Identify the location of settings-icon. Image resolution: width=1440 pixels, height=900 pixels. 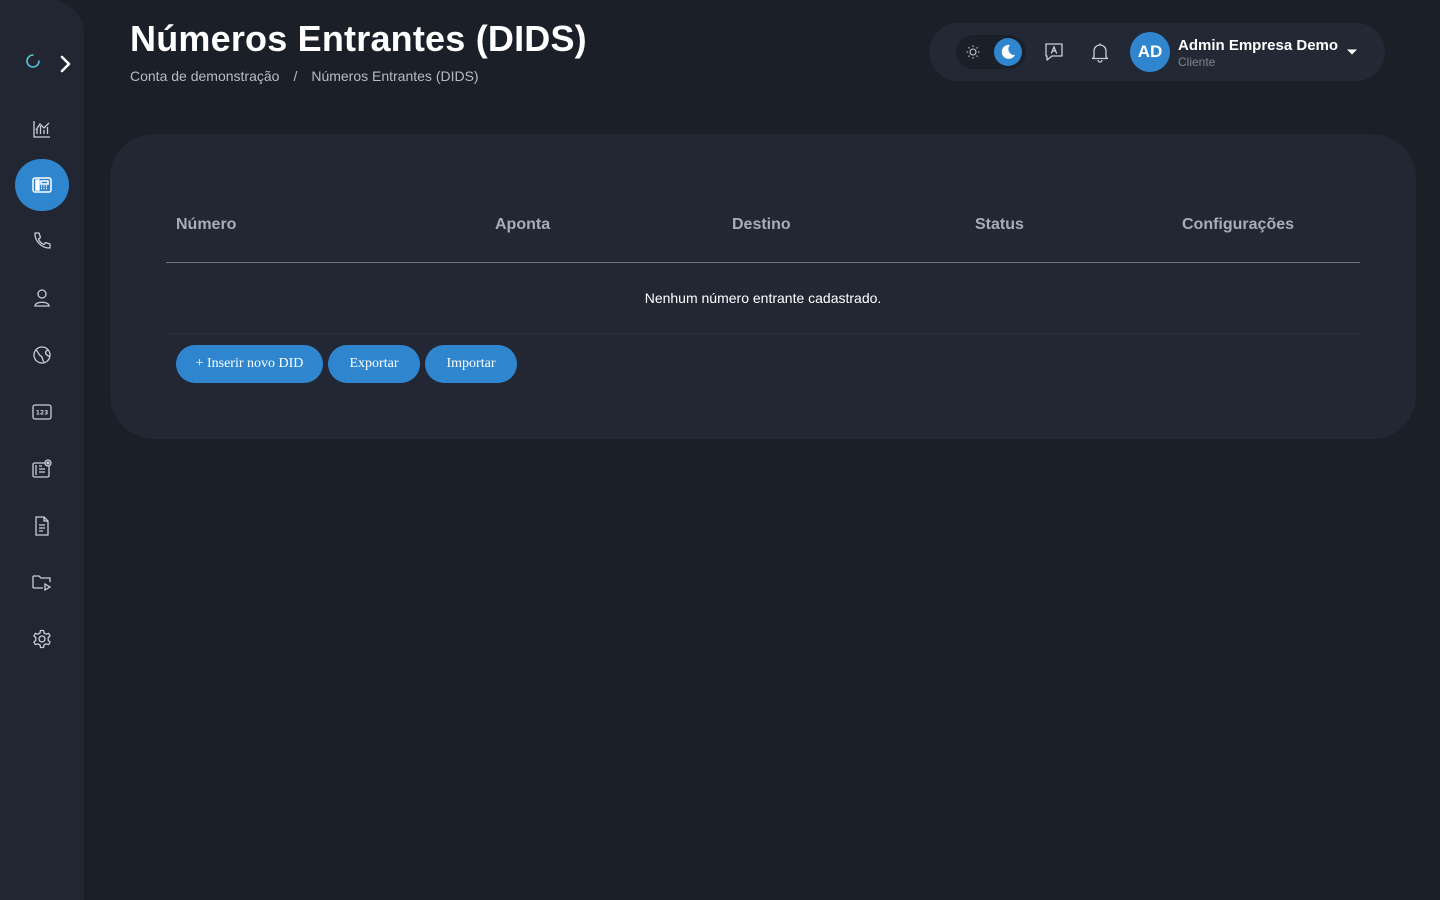
(42, 639).